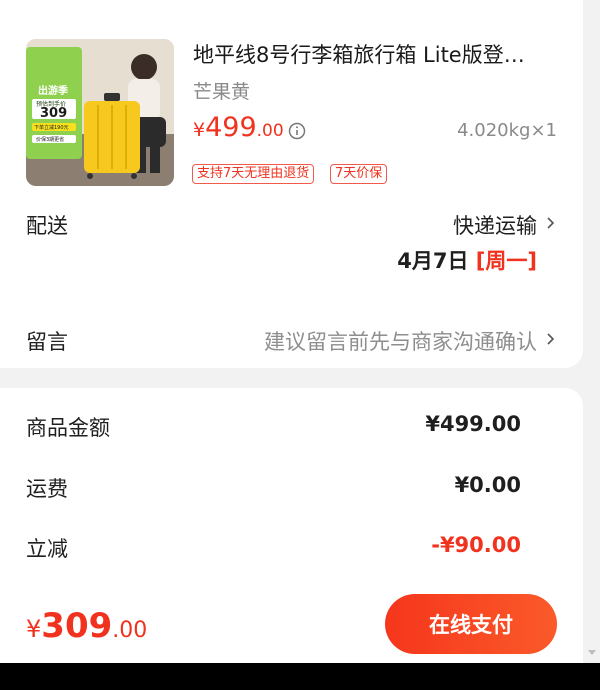 This screenshot has width=600, height=690. Describe the element at coordinates (592, 652) in the screenshot. I see `scroll-down-arrow-icon` at that location.